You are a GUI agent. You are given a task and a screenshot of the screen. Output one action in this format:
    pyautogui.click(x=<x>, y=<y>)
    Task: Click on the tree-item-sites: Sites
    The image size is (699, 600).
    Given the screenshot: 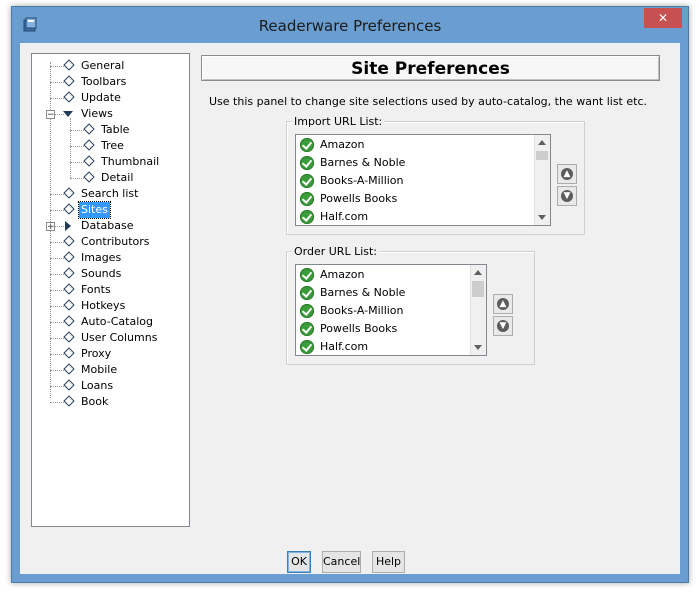 What is the action you would take?
    pyautogui.click(x=109, y=210)
    